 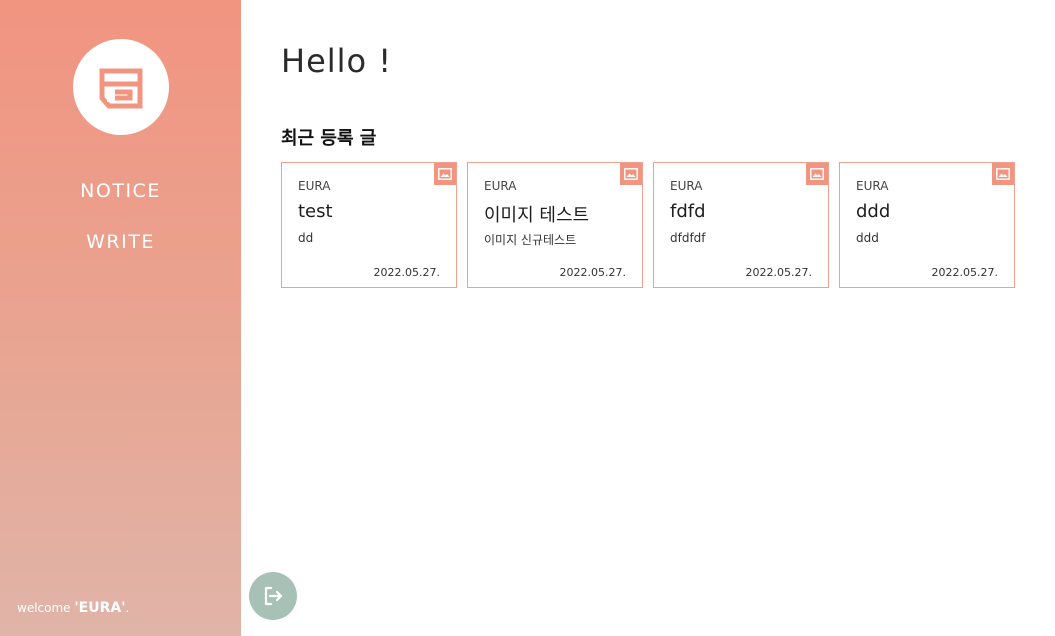 I want to click on post-card: EURA 이미지 테스트 이미지 신규테스트 2022.05.27., so click(x=555, y=225).